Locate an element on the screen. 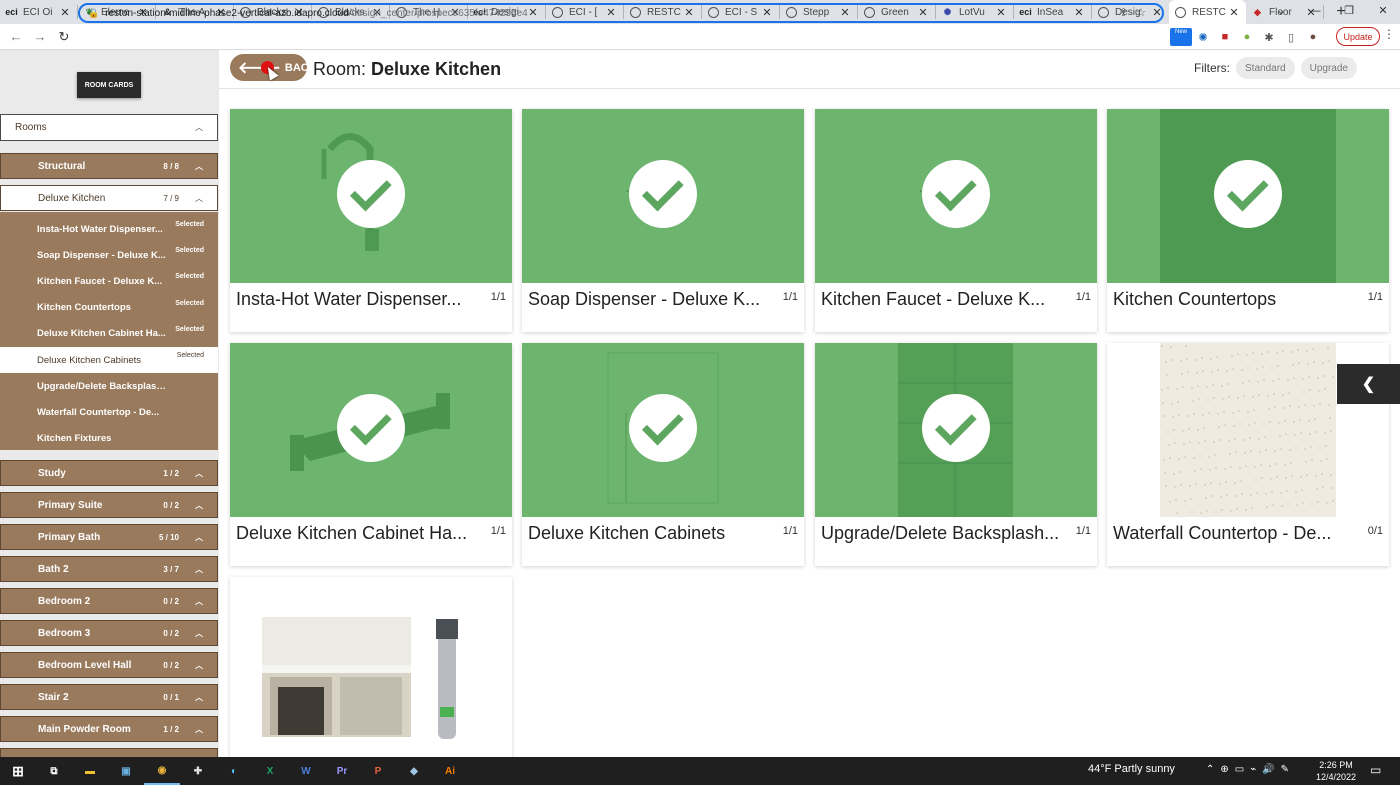  filter-standard-chip: Standard is located at coordinates (1265, 68).